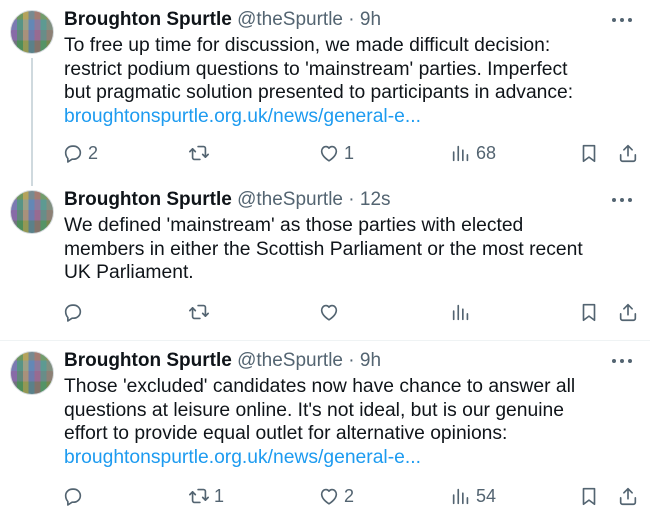  What do you see at coordinates (486, 495) in the screenshot?
I see `views-count: 54` at bounding box center [486, 495].